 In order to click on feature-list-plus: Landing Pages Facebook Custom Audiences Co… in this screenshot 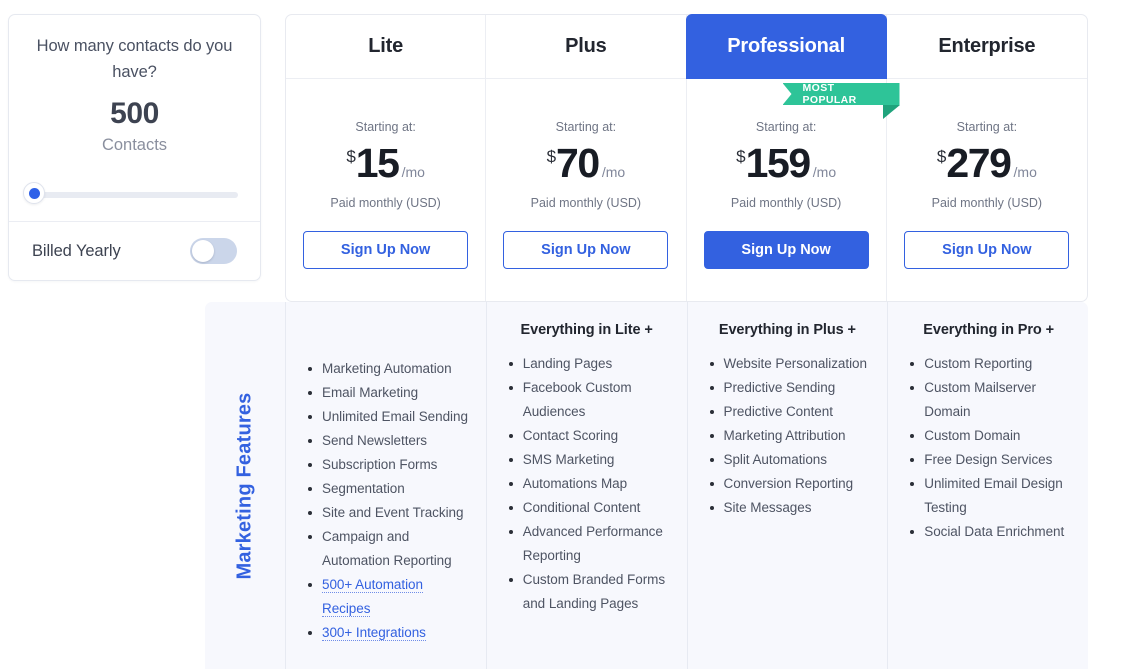, I will do `click(587, 484)`.